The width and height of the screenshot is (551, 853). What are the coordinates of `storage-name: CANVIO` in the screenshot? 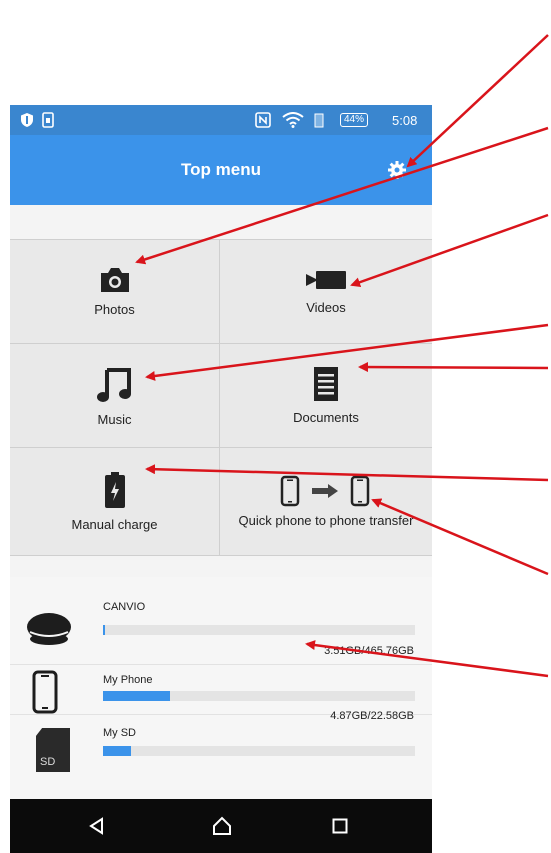 It's located at (124, 607).